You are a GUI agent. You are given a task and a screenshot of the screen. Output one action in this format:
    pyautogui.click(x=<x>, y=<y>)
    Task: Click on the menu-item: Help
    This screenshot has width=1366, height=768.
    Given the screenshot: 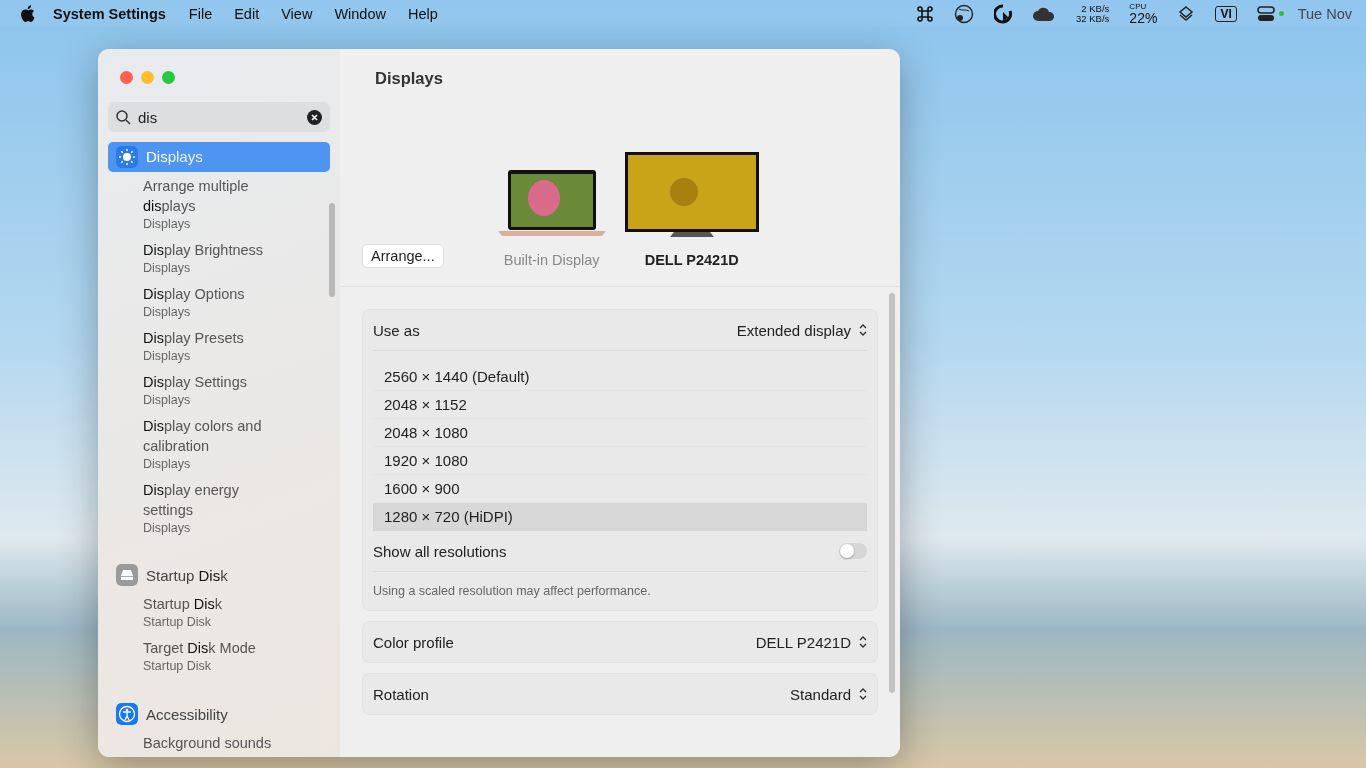 What is the action you would take?
    pyautogui.click(x=422, y=13)
    